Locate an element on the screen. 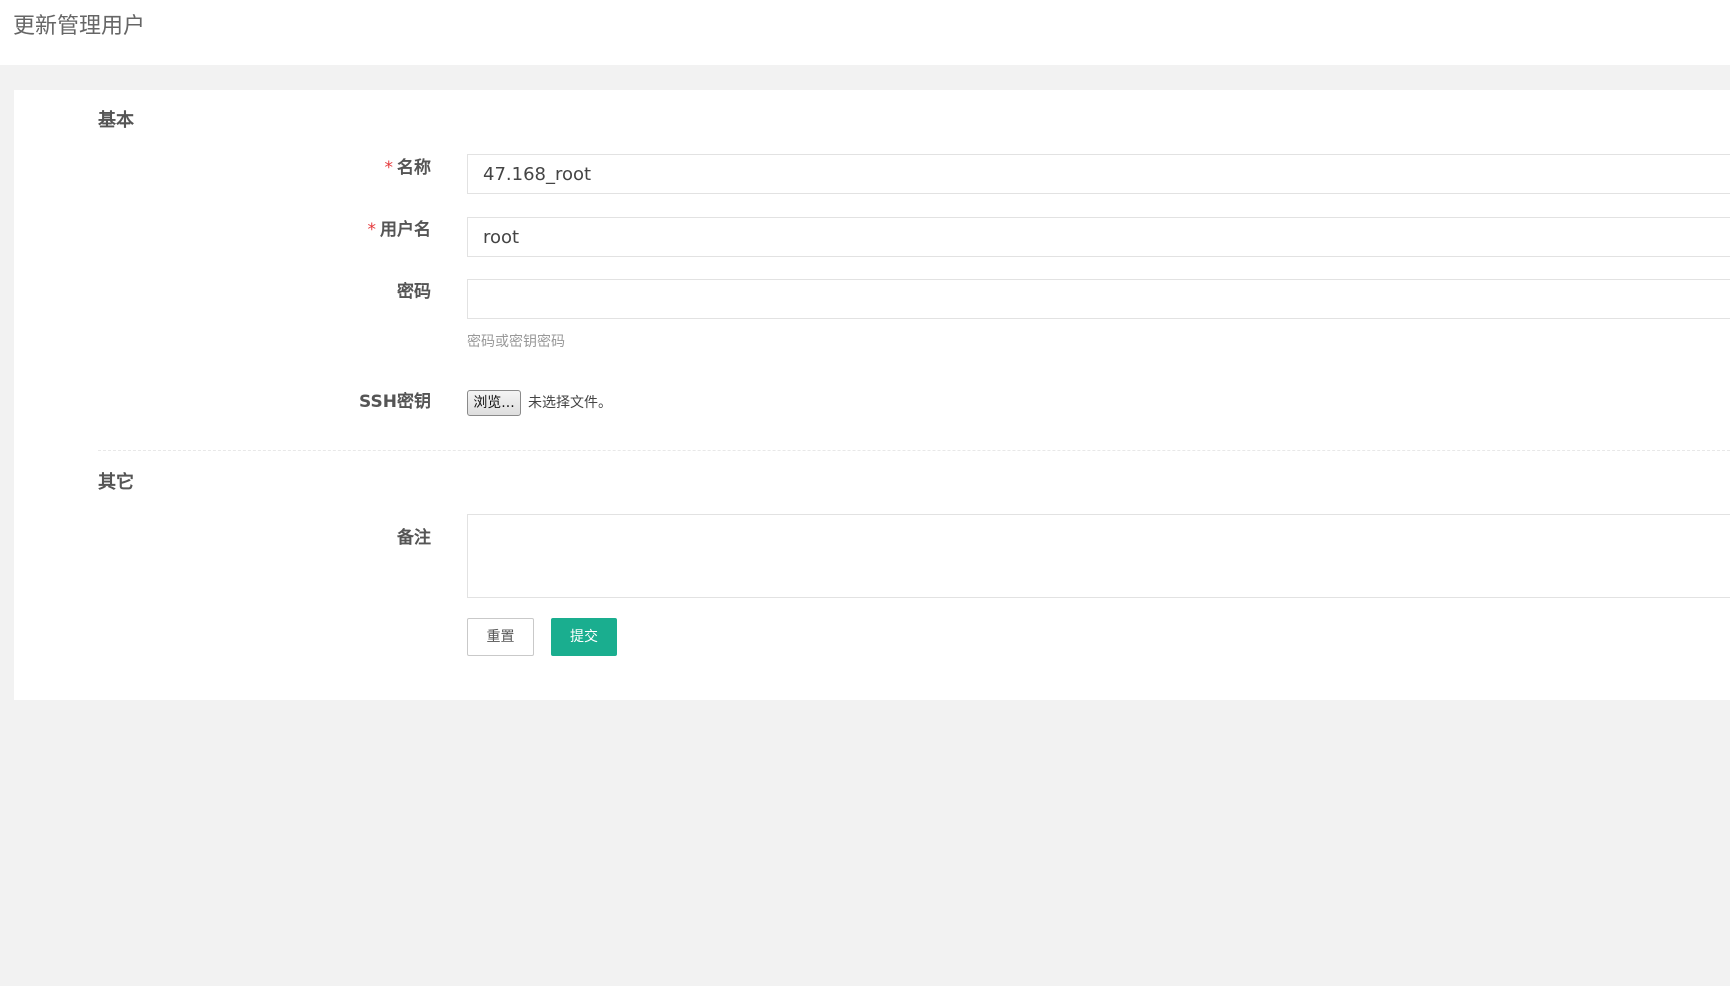  username-label-text: 用户名 is located at coordinates (405, 230).